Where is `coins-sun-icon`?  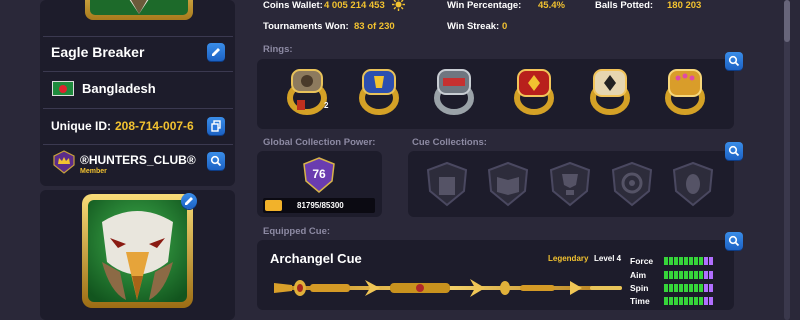
coins-sun-icon is located at coordinates (398, 5).